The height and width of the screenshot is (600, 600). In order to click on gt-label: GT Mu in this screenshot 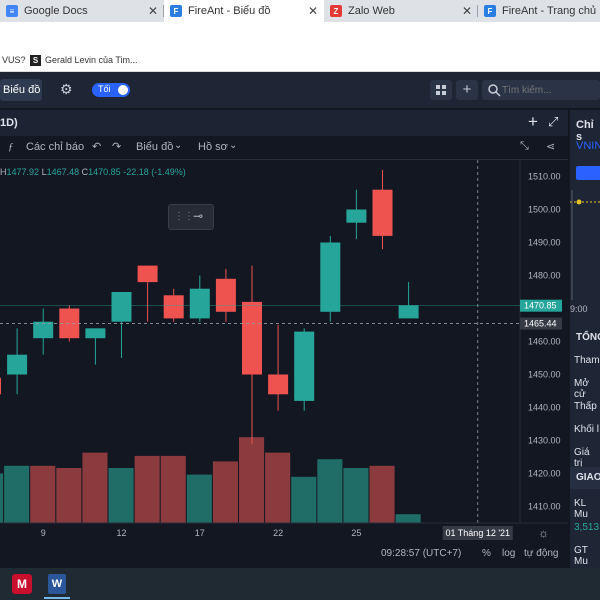, I will do `click(581, 556)`.